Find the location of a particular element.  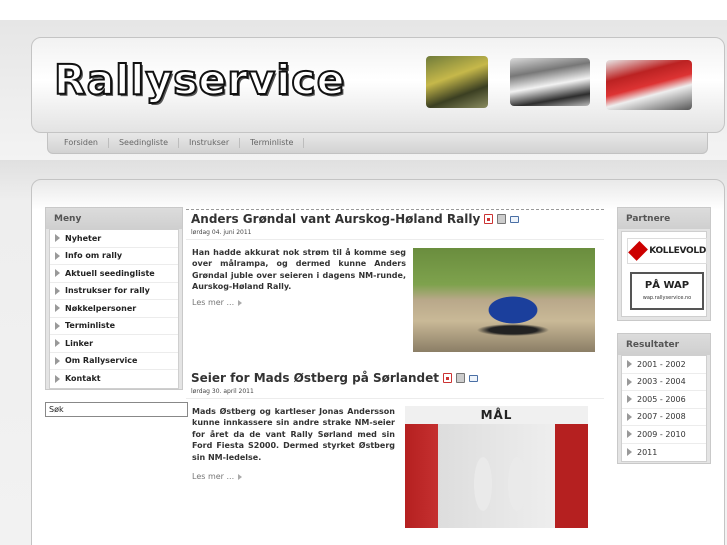

results-item-2003-2004: 2003 - 2004 is located at coordinates (664, 382).